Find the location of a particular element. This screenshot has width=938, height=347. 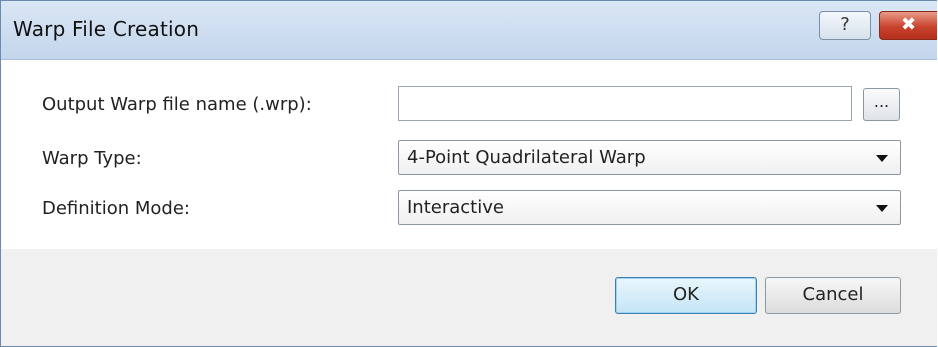

output-file-label: Output Warp file name (.wrp): is located at coordinates (177, 104).